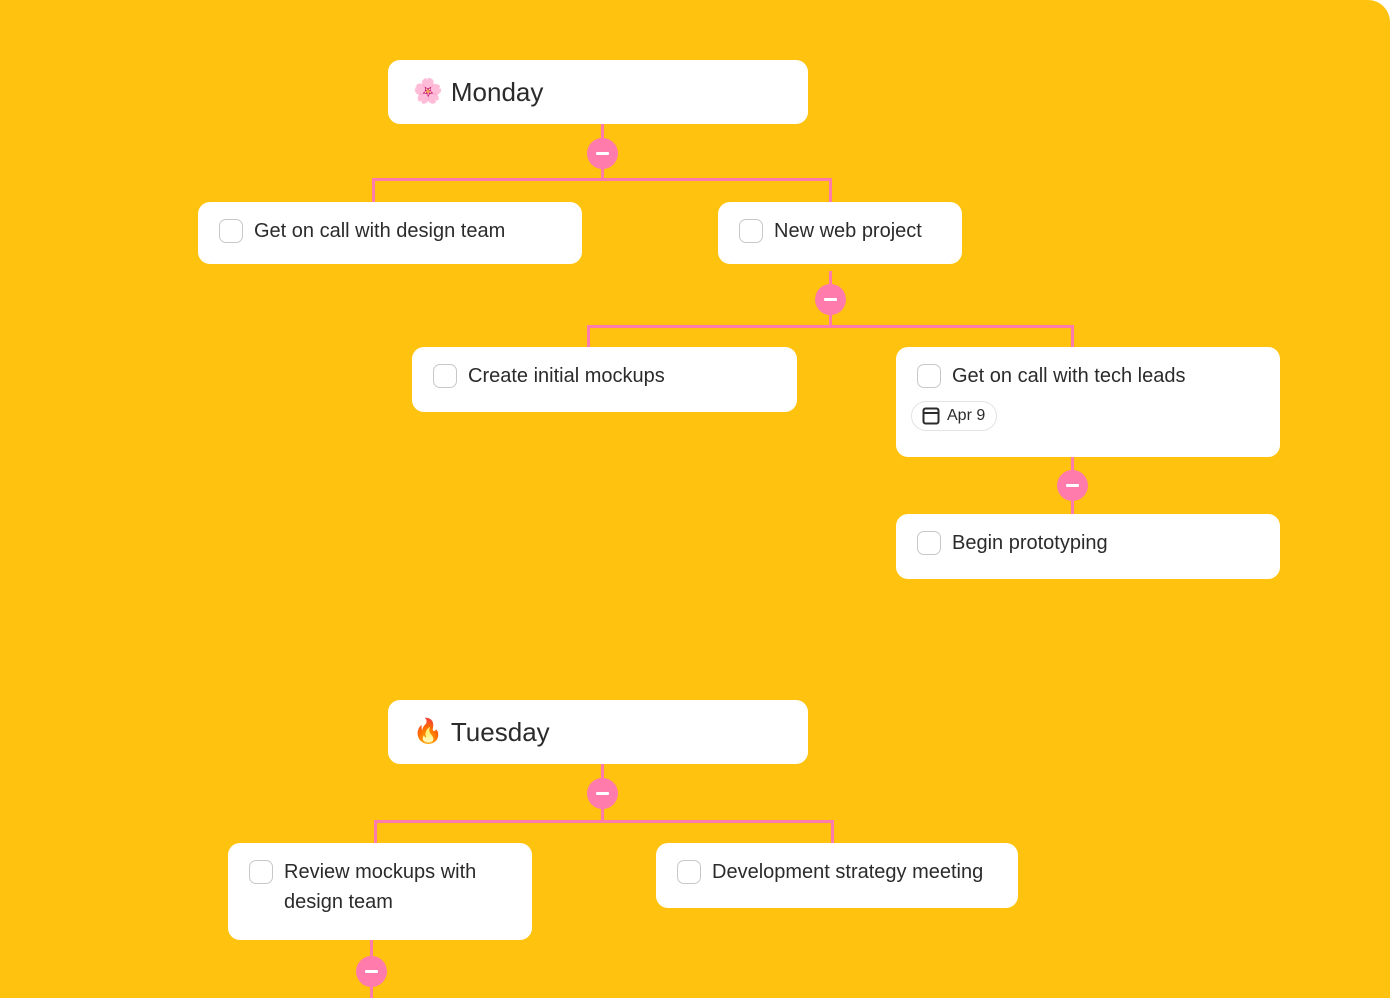 Image resolution: width=1390 pixels, height=998 pixels. I want to click on calendar-icon, so click(931, 416).